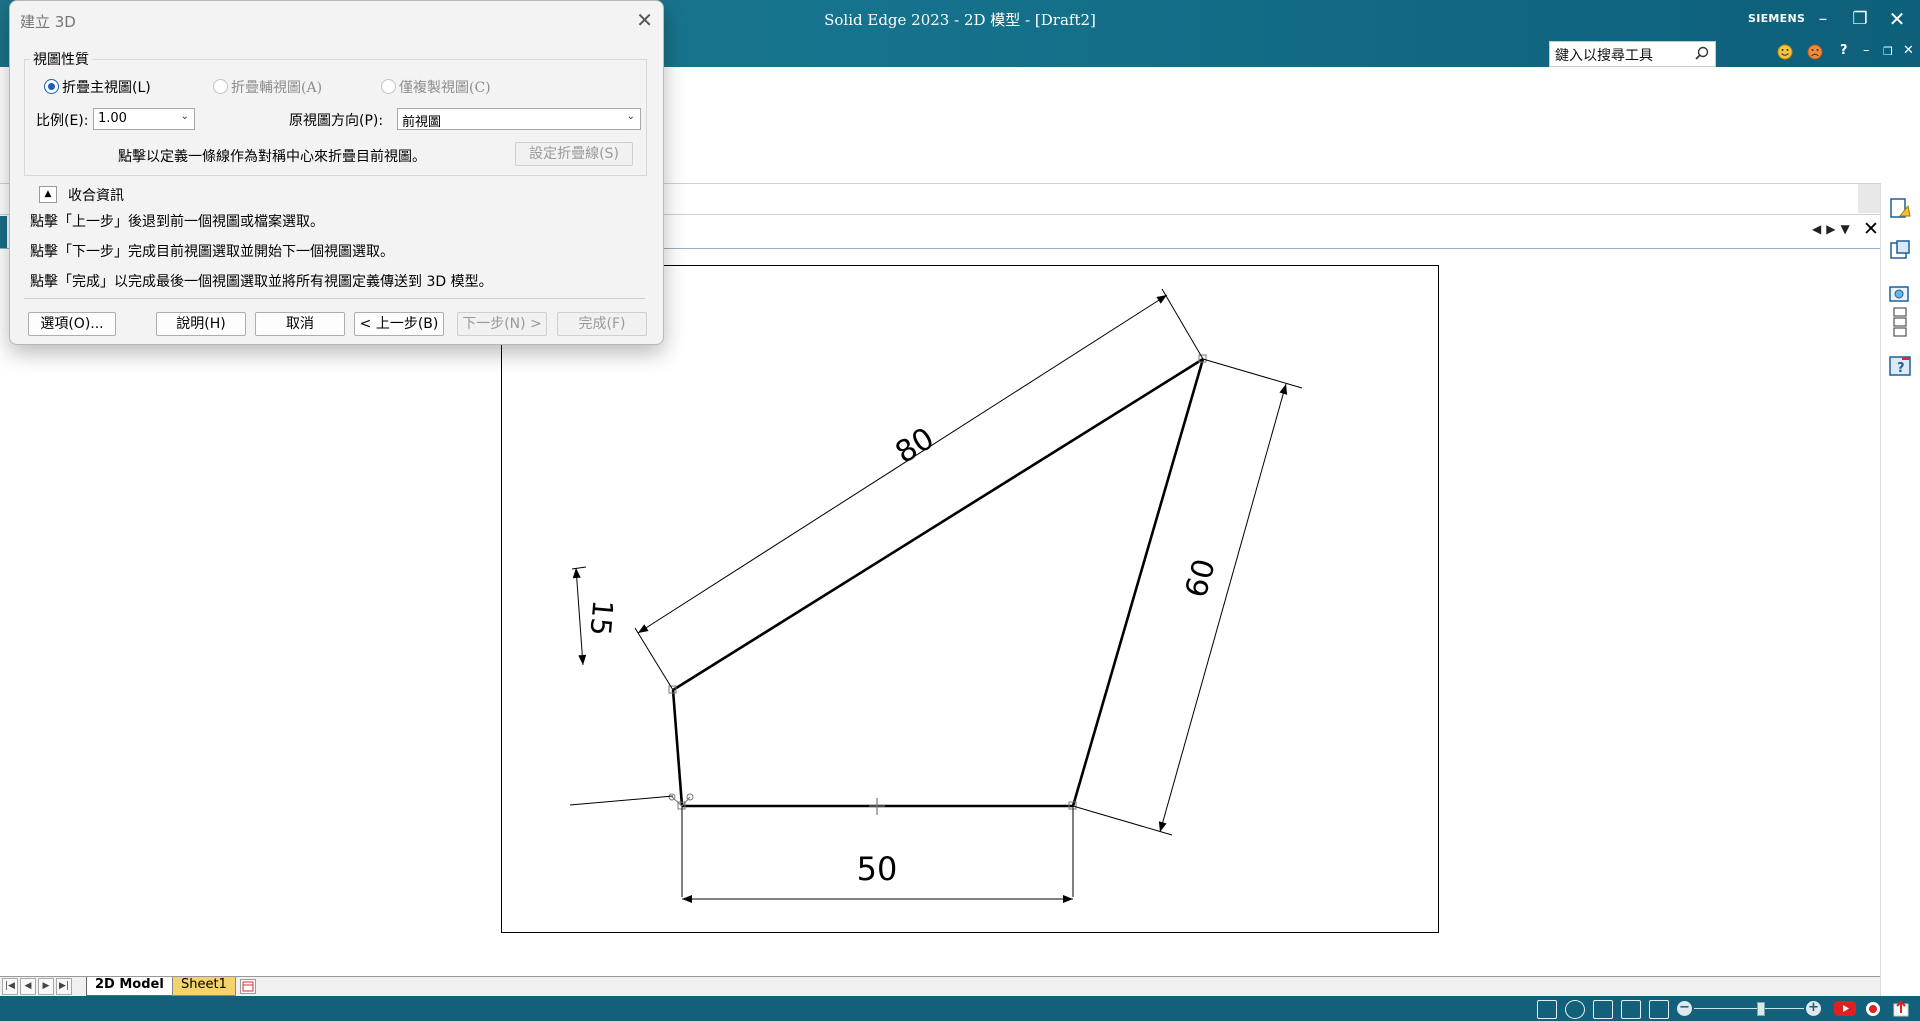  I want to click on cancel-button: 取消, so click(300, 324).